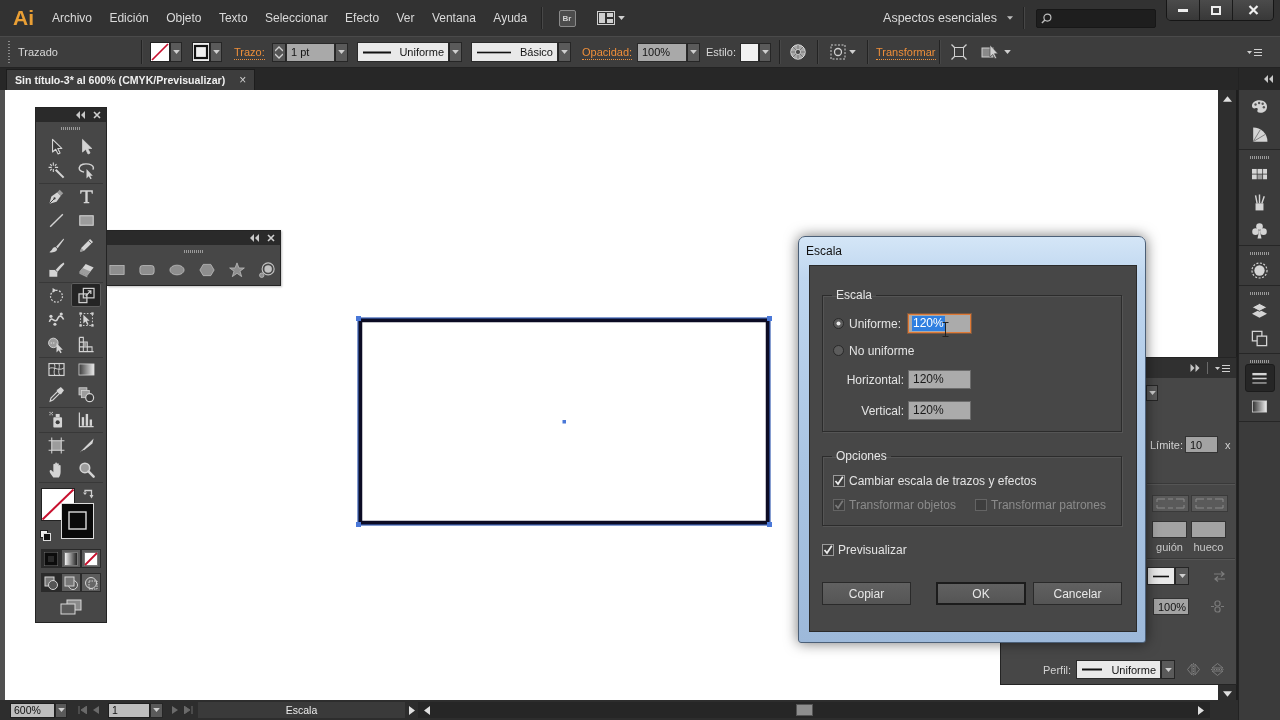 This screenshot has width=1280, height=720. Describe the element at coordinates (71, 607) in the screenshot. I see `screen-mode-button` at that location.